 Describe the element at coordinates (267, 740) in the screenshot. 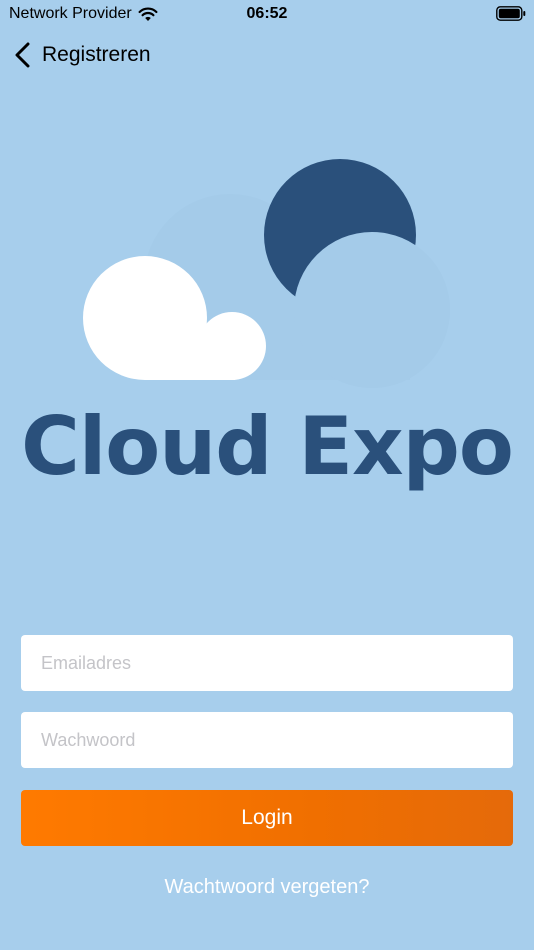

I see `password-field` at that location.